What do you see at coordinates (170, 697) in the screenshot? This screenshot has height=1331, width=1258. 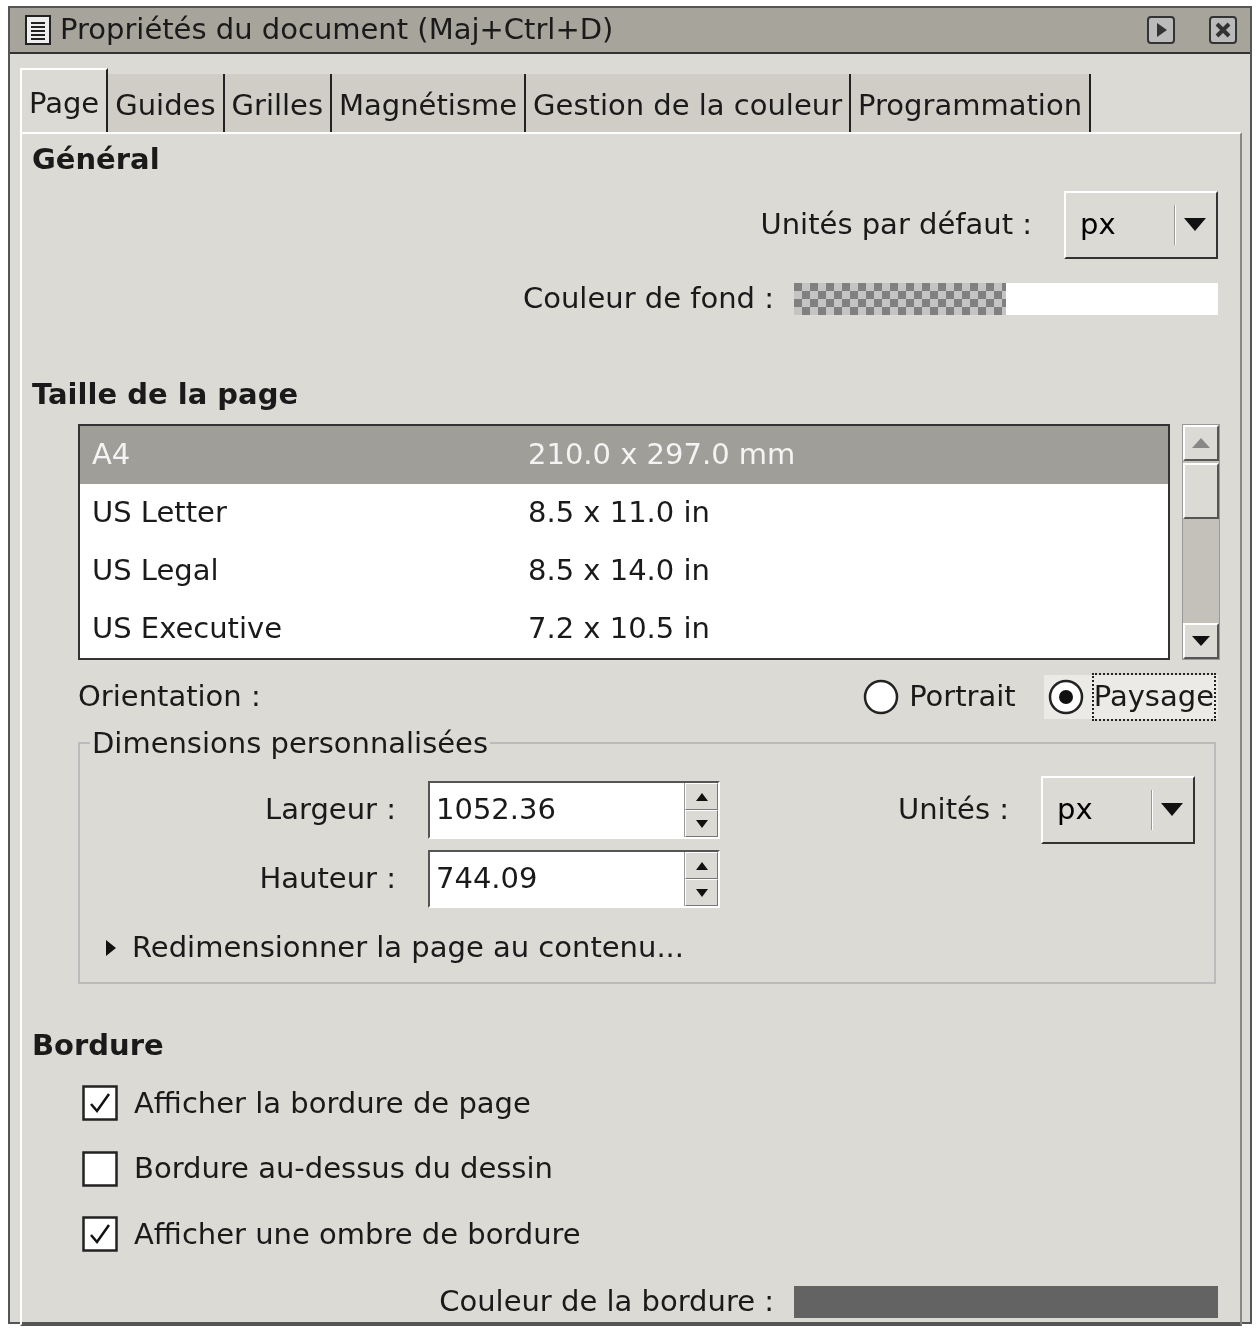 I see `field-label: Orientation :` at bounding box center [170, 697].